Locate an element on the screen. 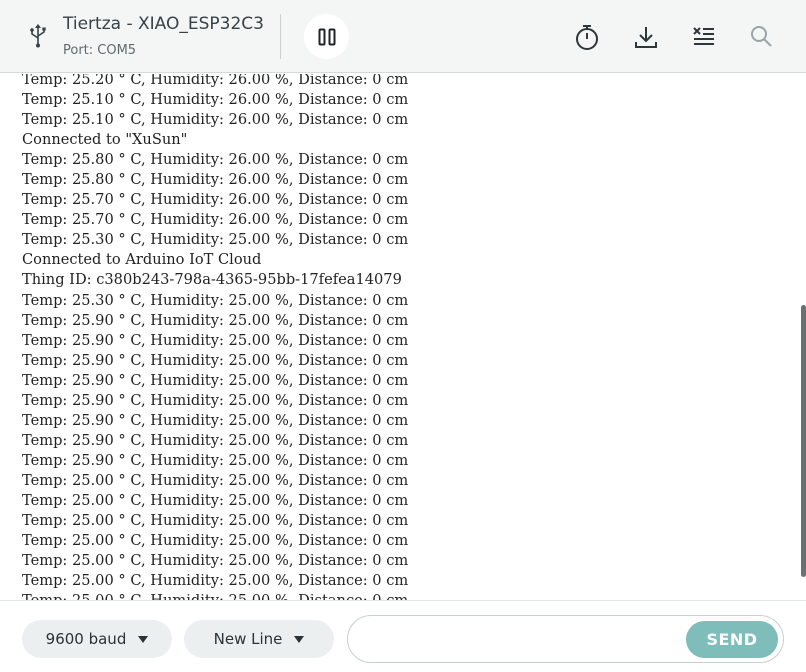 The width and height of the screenshot is (806, 672). port-label: Port: COM5 is located at coordinates (100, 50).